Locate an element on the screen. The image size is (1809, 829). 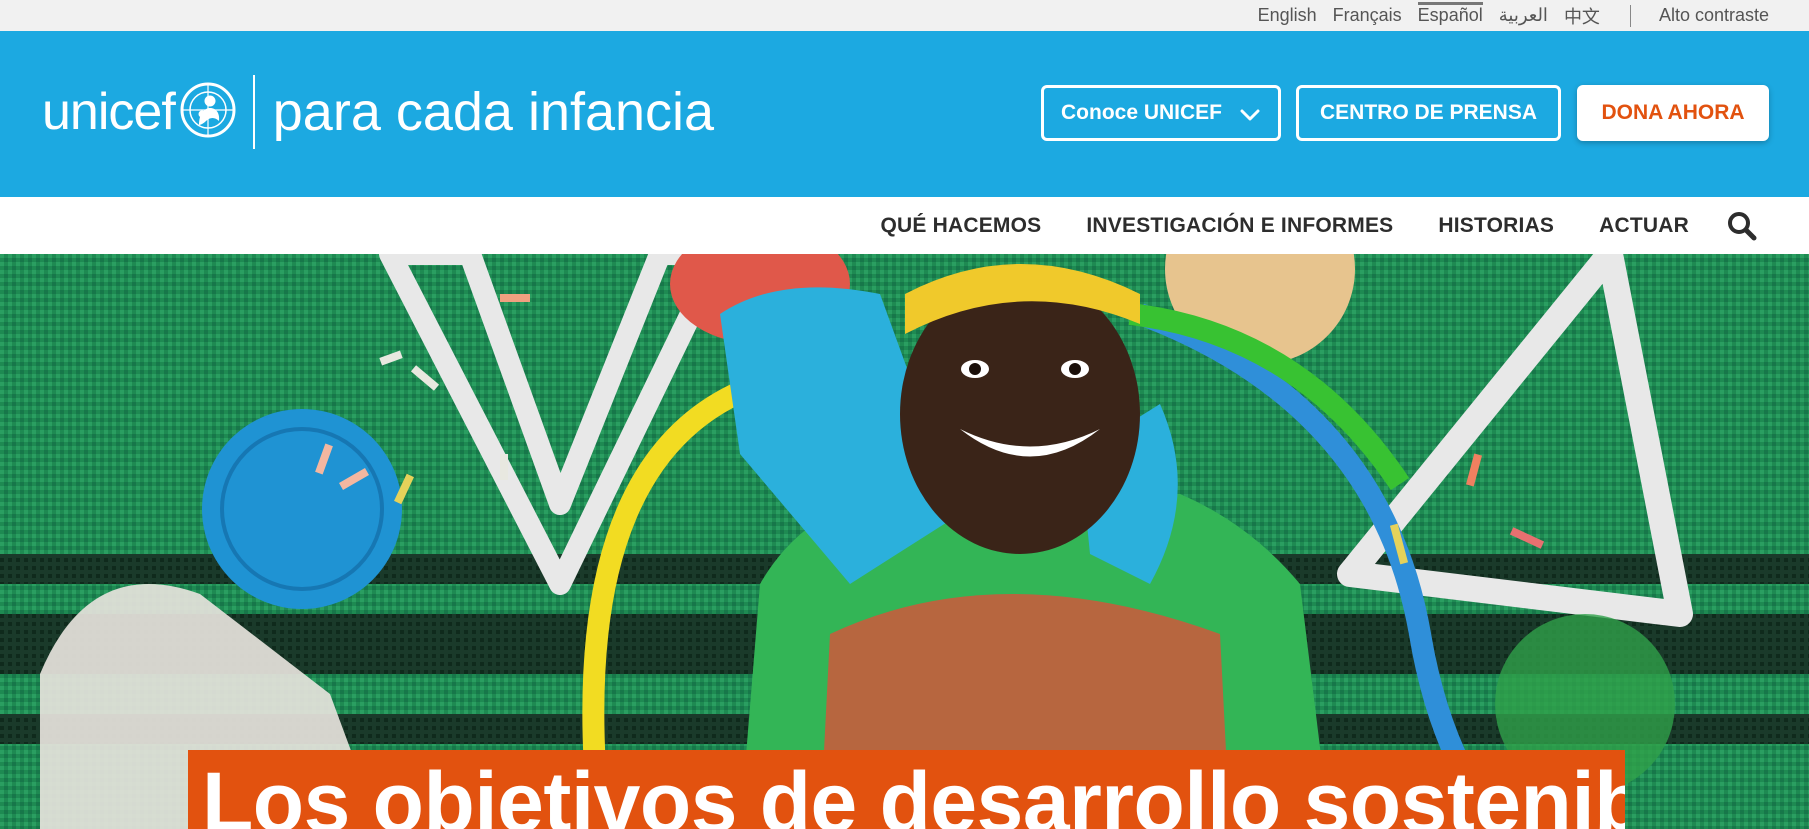
donate-button: DONA AHORA is located at coordinates (1673, 113).